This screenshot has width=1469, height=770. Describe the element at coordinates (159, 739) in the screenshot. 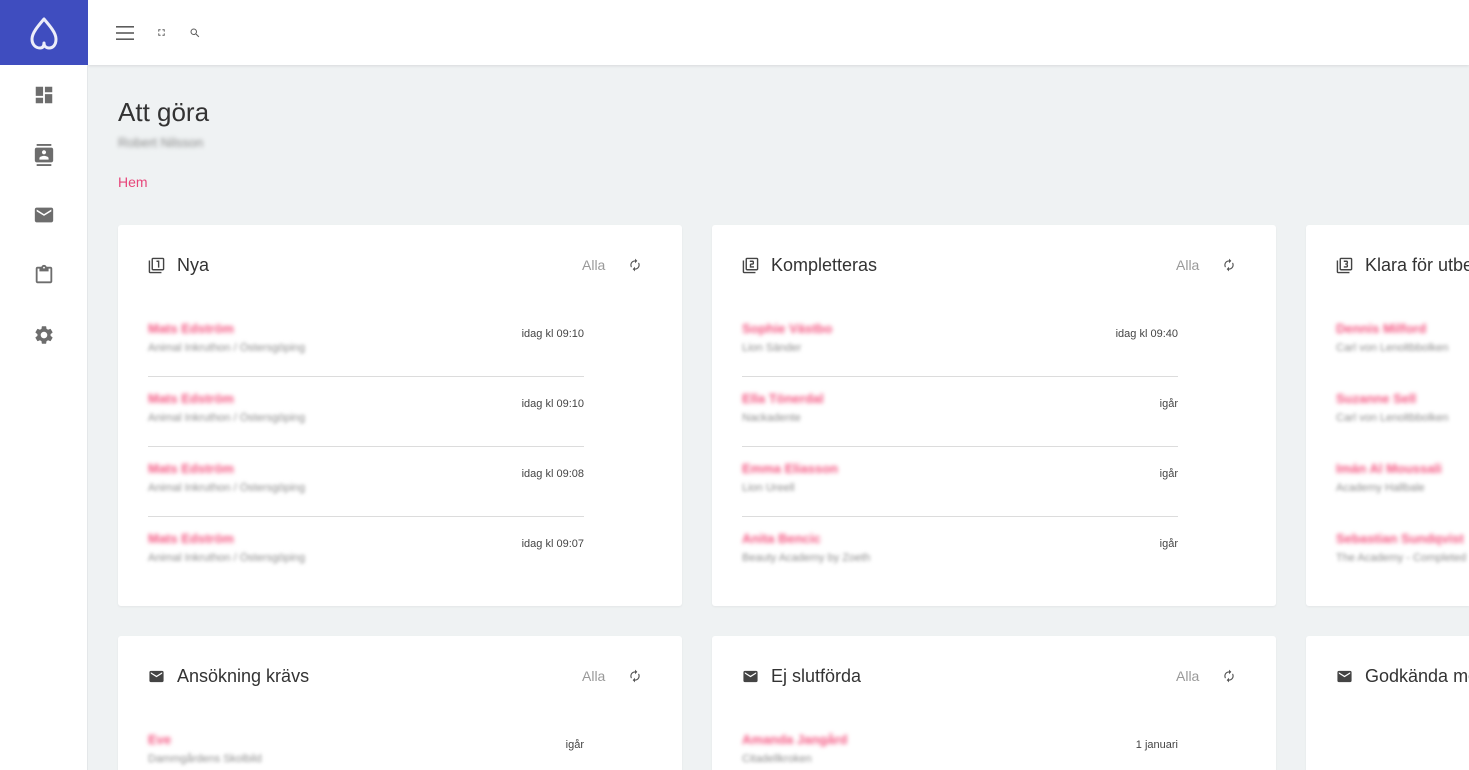

I see `applicant-name: Eve` at that location.